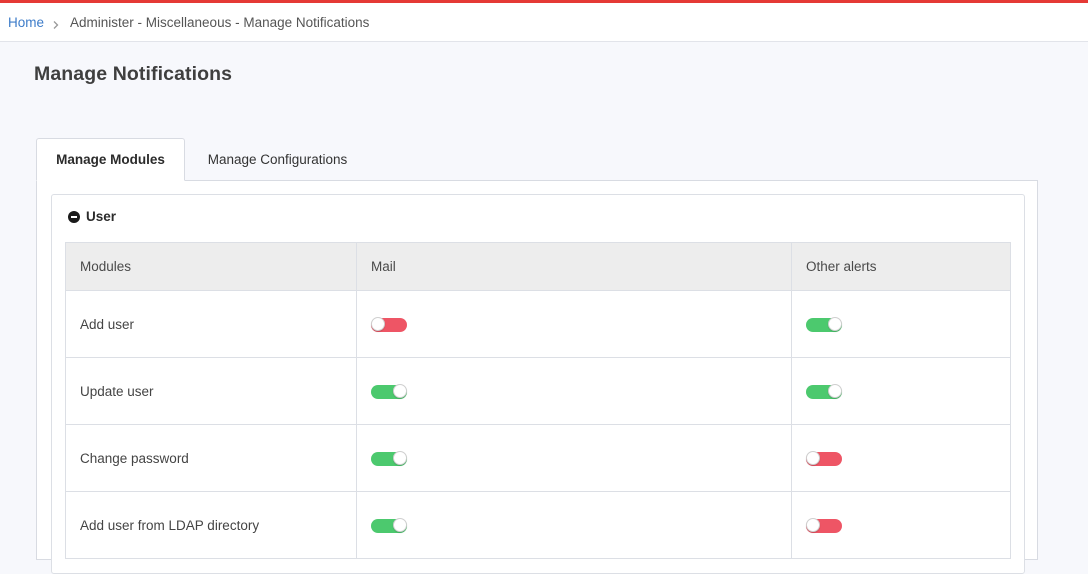 Image resolution: width=1088 pixels, height=574 pixels. I want to click on chevron-right-icon, so click(56, 23).